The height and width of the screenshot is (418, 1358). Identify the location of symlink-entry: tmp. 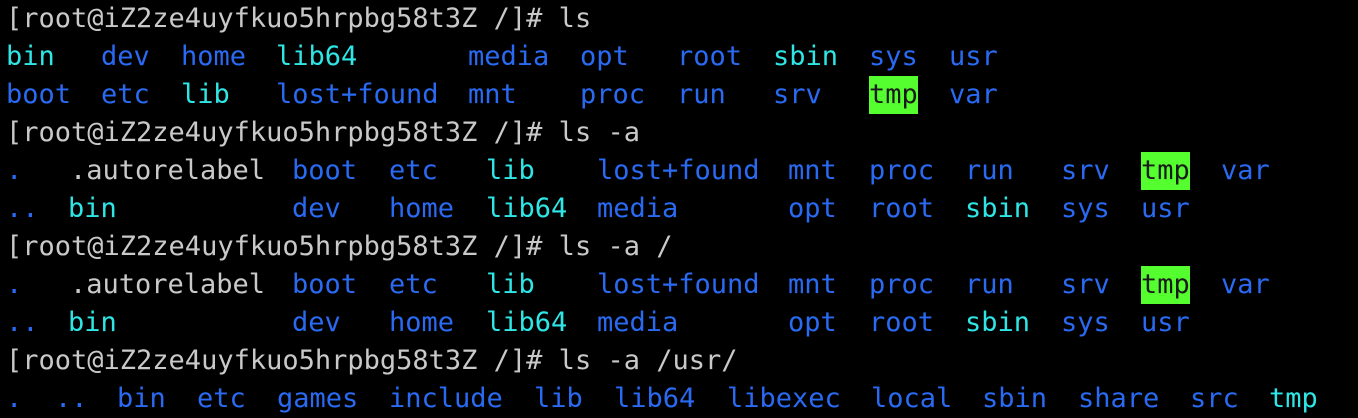
(1293, 398).